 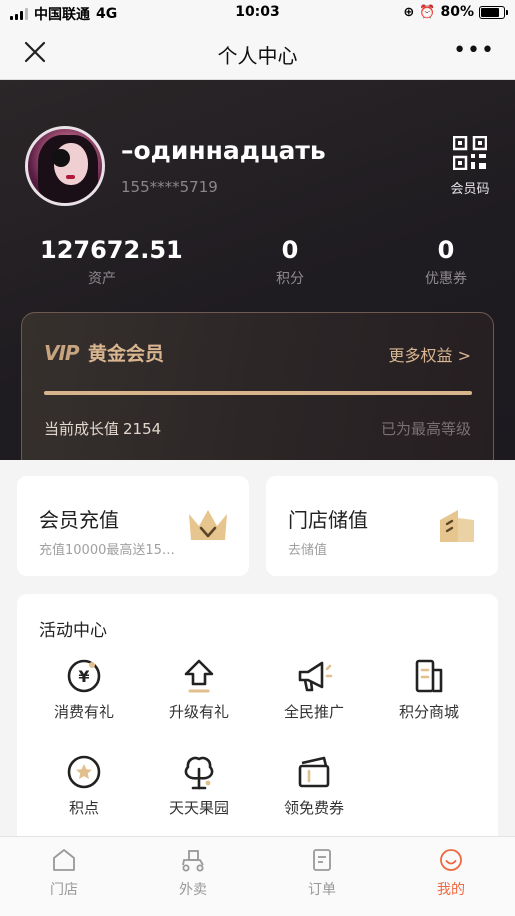 I want to click on activity-item-points-mall: 积分商城, so click(x=429, y=689).